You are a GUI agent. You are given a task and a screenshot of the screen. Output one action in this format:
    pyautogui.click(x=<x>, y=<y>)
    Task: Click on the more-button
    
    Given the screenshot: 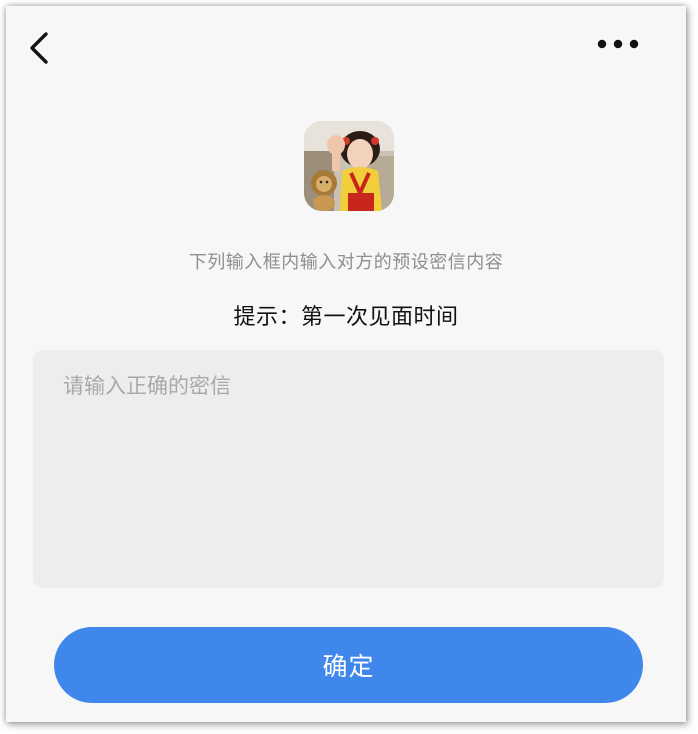 What is the action you would take?
    pyautogui.click(x=618, y=44)
    